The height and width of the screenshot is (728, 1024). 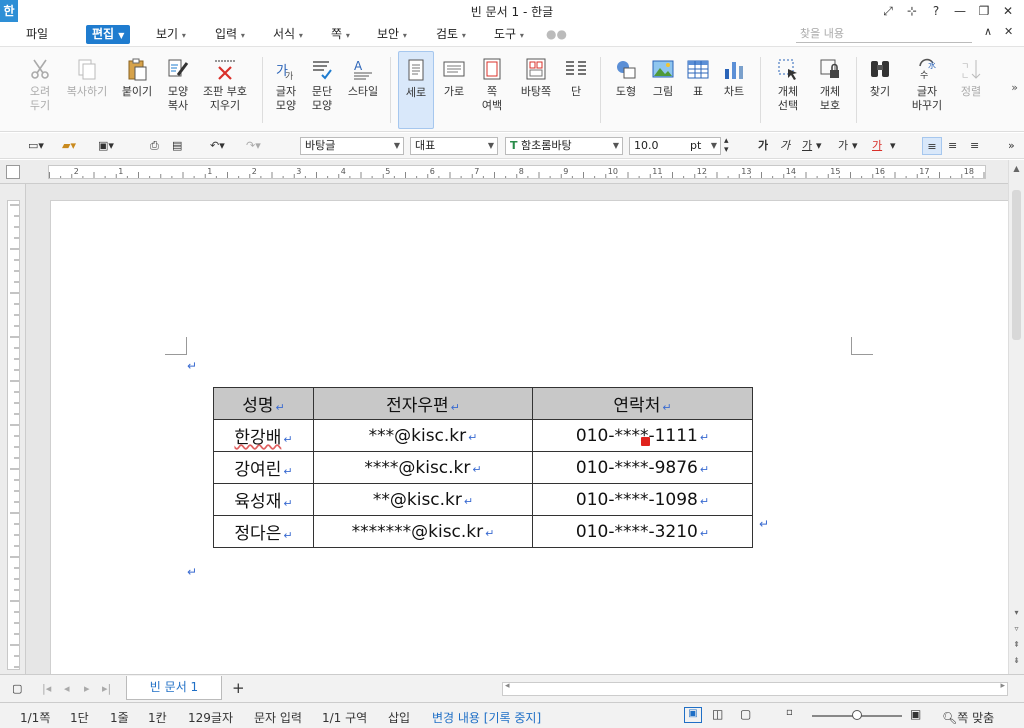 What do you see at coordinates (69, 146) in the screenshot?
I see `open-folder-icon: ▰▾` at bounding box center [69, 146].